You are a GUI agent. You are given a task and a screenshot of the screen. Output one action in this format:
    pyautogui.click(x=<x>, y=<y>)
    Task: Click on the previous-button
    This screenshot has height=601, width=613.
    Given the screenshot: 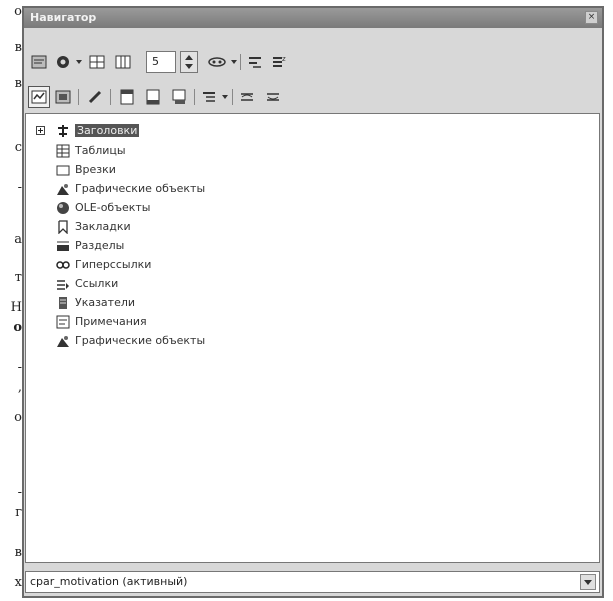 What is the action you would take?
    pyautogui.click(x=97, y=62)
    